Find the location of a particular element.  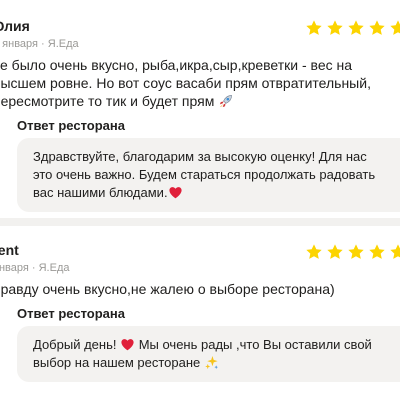

response-text: Добрый день! is located at coordinates (75, 344).